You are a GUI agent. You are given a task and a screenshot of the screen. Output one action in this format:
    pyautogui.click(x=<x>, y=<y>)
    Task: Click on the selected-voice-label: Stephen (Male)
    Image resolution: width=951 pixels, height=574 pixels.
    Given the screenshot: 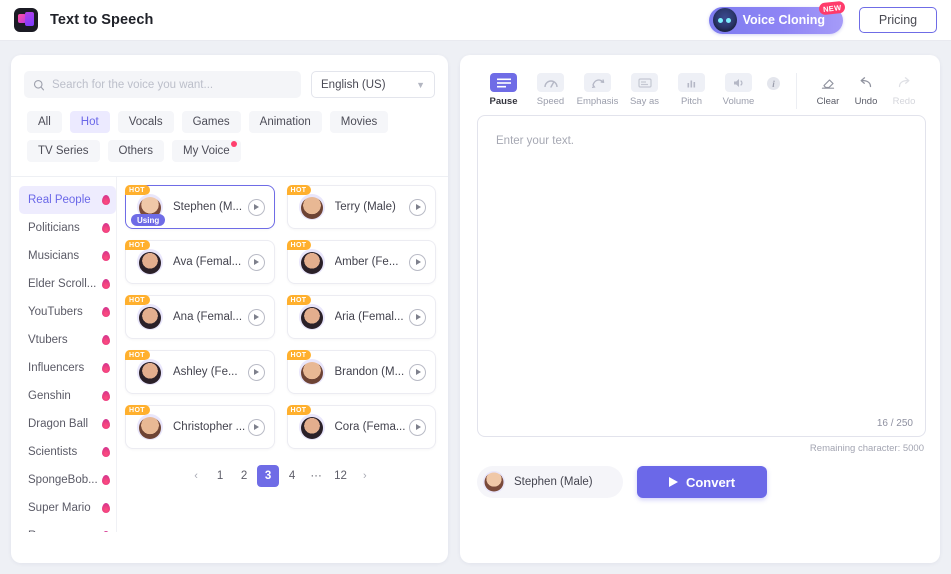 What is the action you would take?
    pyautogui.click(x=553, y=482)
    